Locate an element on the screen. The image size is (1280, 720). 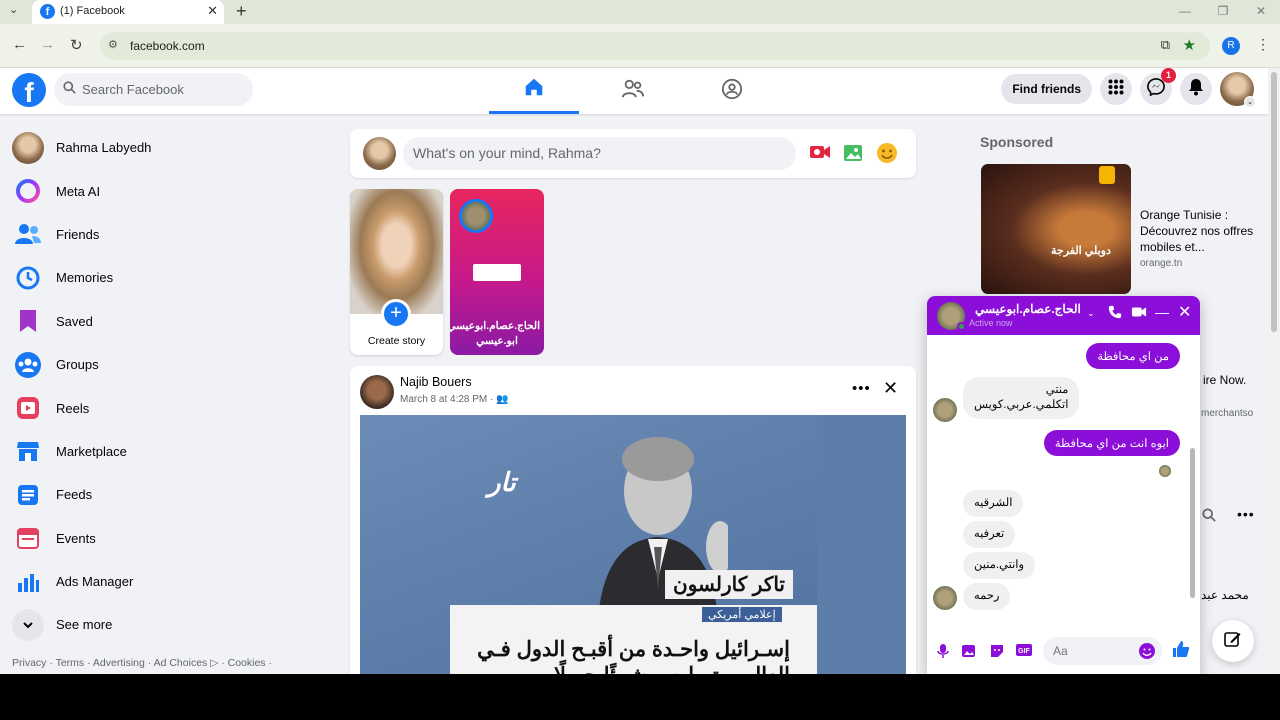
tab-groups is located at coordinates (732, 91).